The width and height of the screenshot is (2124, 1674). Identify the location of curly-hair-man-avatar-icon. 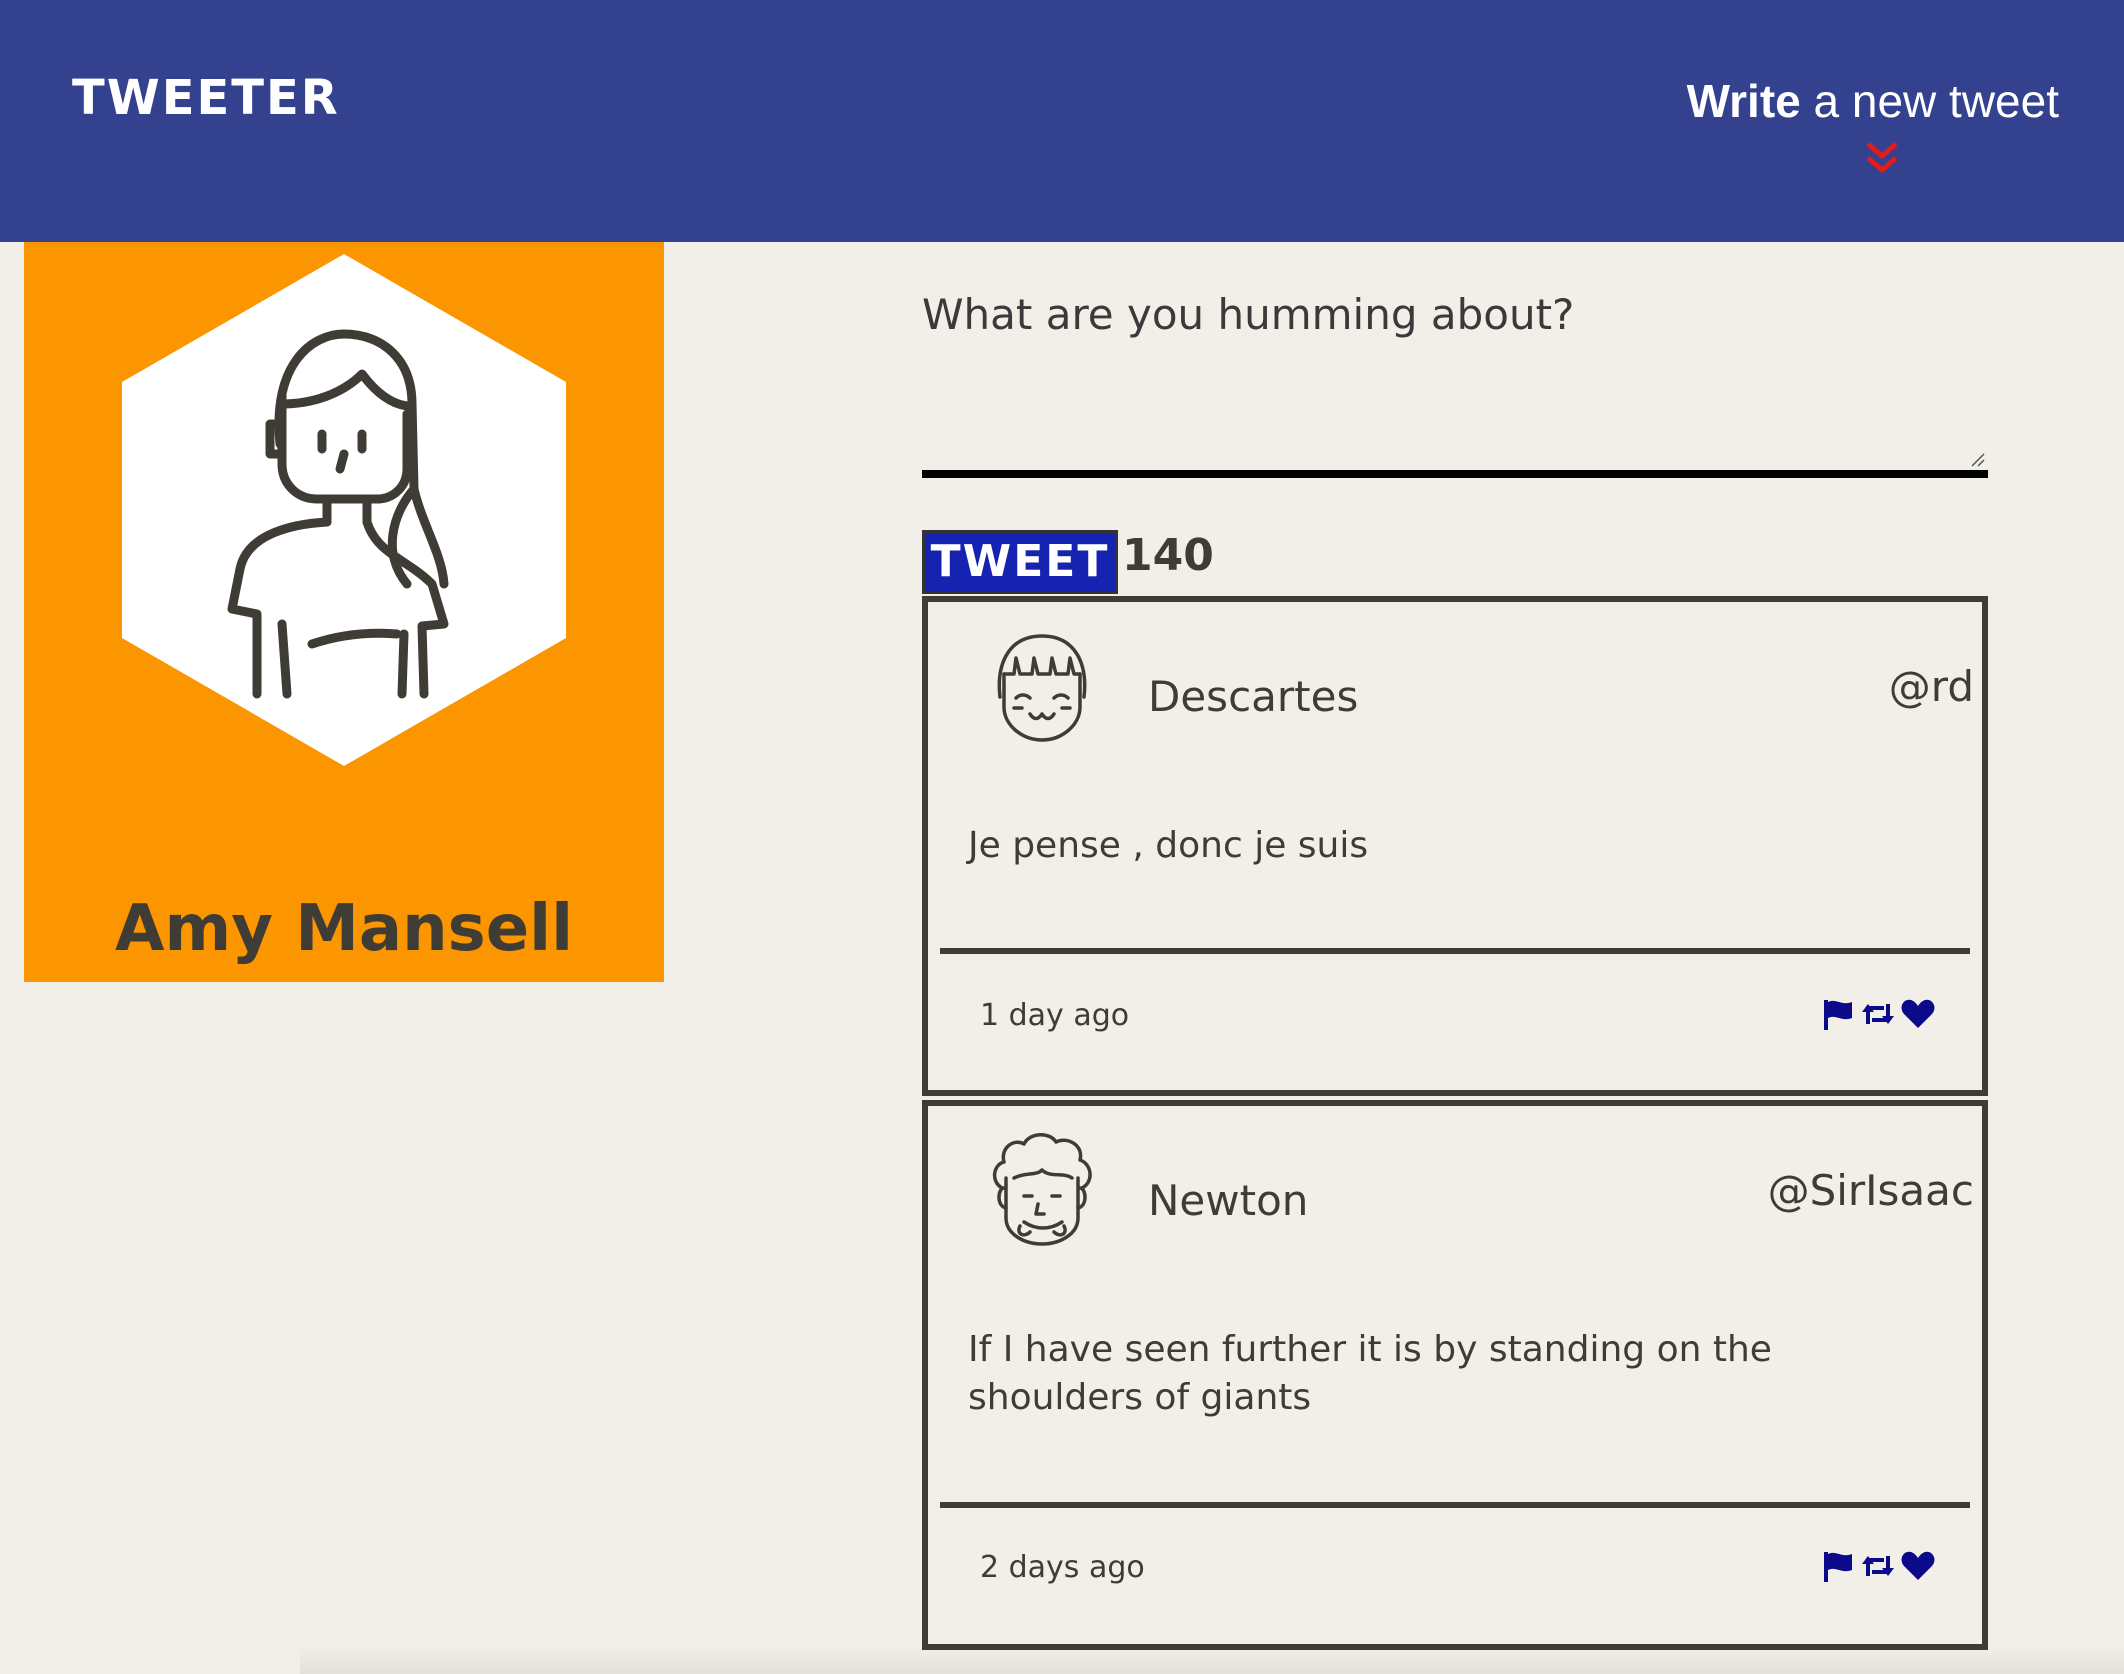
(1042, 1189).